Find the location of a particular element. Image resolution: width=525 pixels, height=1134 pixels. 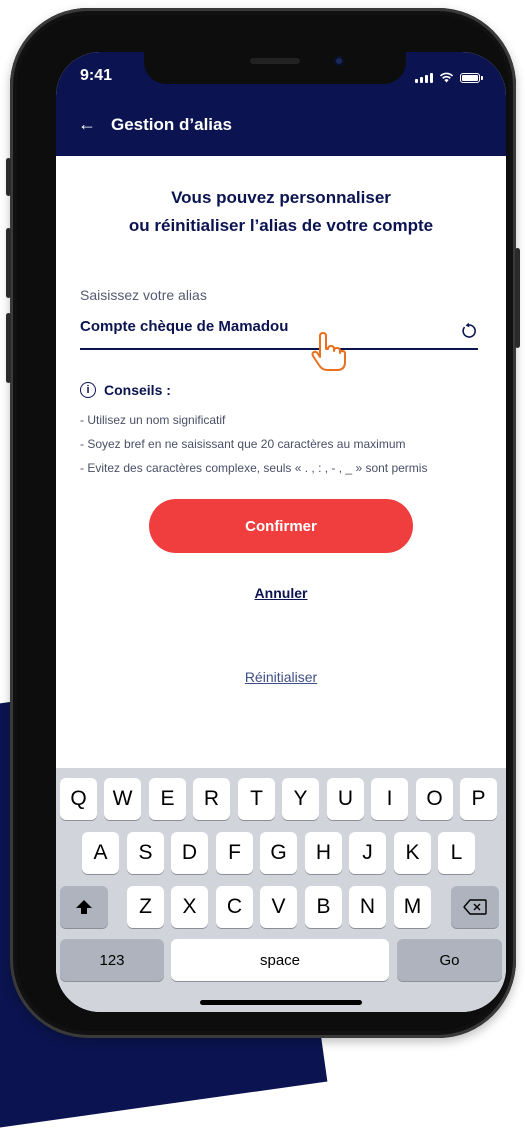

key-x: X is located at coordinates (189, 907).